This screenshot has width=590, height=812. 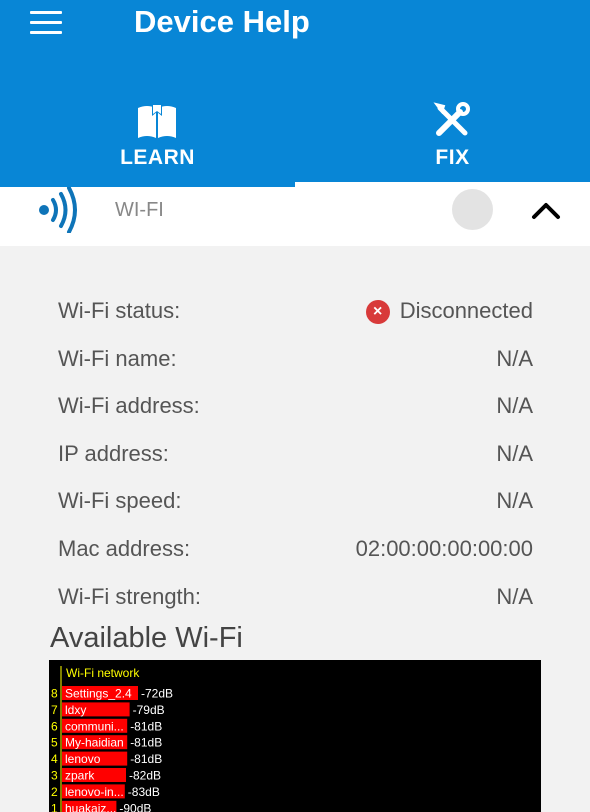 What do you see at coordinates (295, 216) in the screenshot?
I see `wifi-section-header: WI-FI` at bounding box center [295, 216].